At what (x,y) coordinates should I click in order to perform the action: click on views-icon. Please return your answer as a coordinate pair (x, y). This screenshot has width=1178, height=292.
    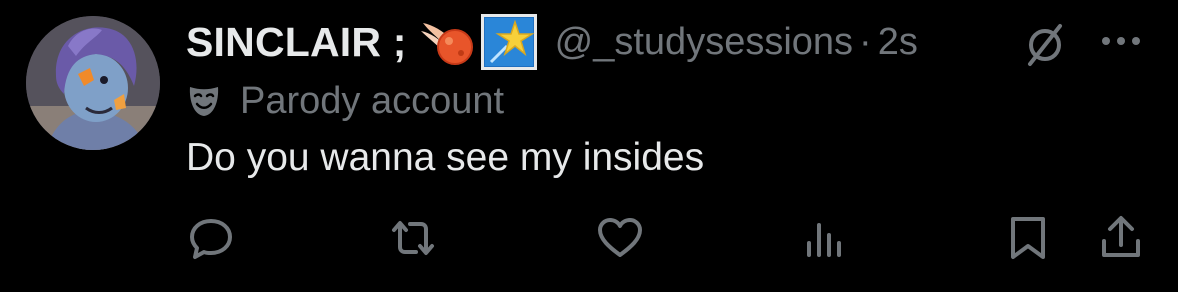
    Looking at the image, I should click on (824, 240).